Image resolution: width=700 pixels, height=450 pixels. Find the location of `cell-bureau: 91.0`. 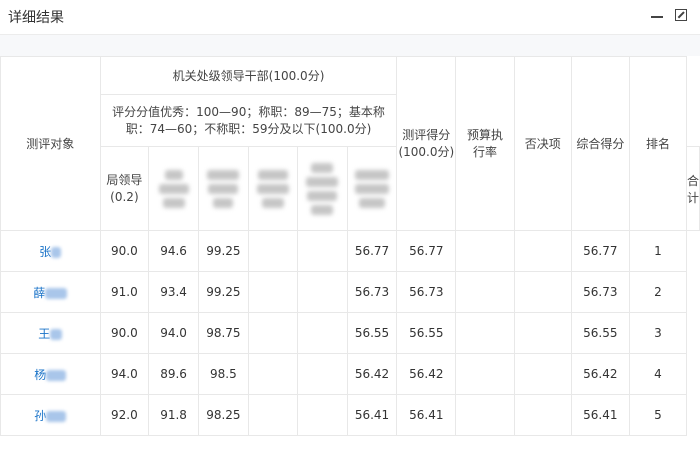

cell-bureau: 91.0 is located at coordinates (124, 292).